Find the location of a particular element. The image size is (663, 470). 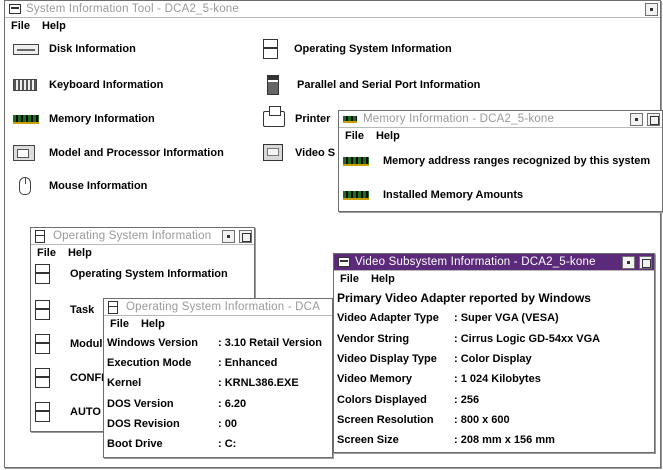

info-row: Screen Resolution: 800 x 600 is located at coordinates (423, 420).